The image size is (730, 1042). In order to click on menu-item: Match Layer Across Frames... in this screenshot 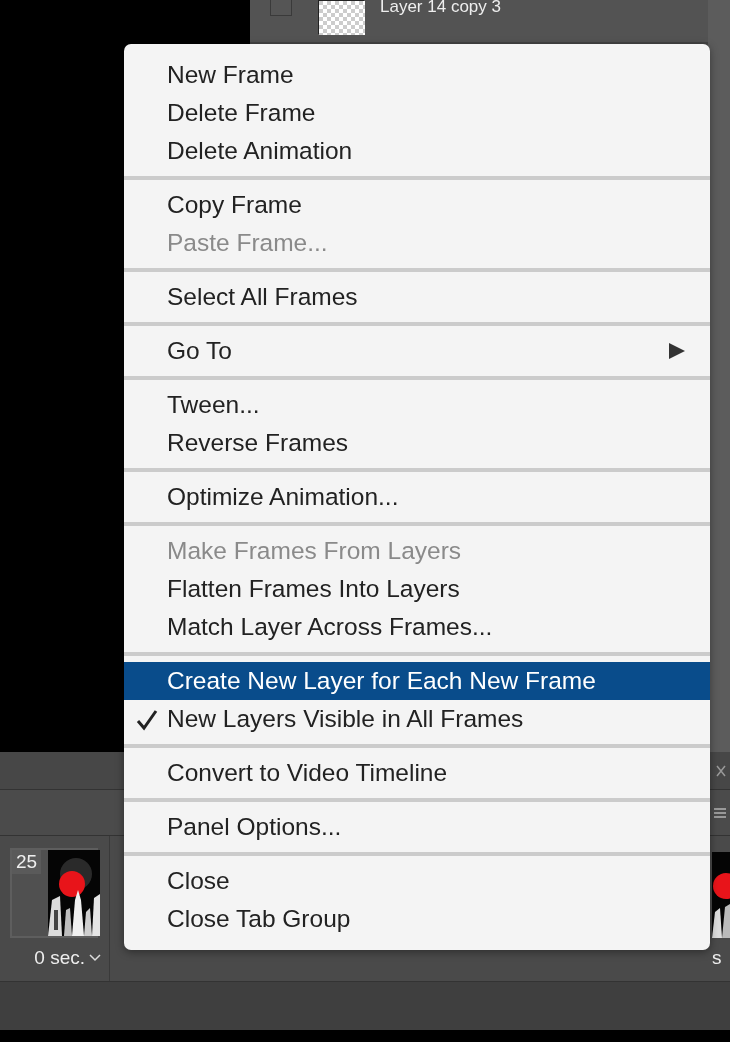, I will do `click(417, 627)`.